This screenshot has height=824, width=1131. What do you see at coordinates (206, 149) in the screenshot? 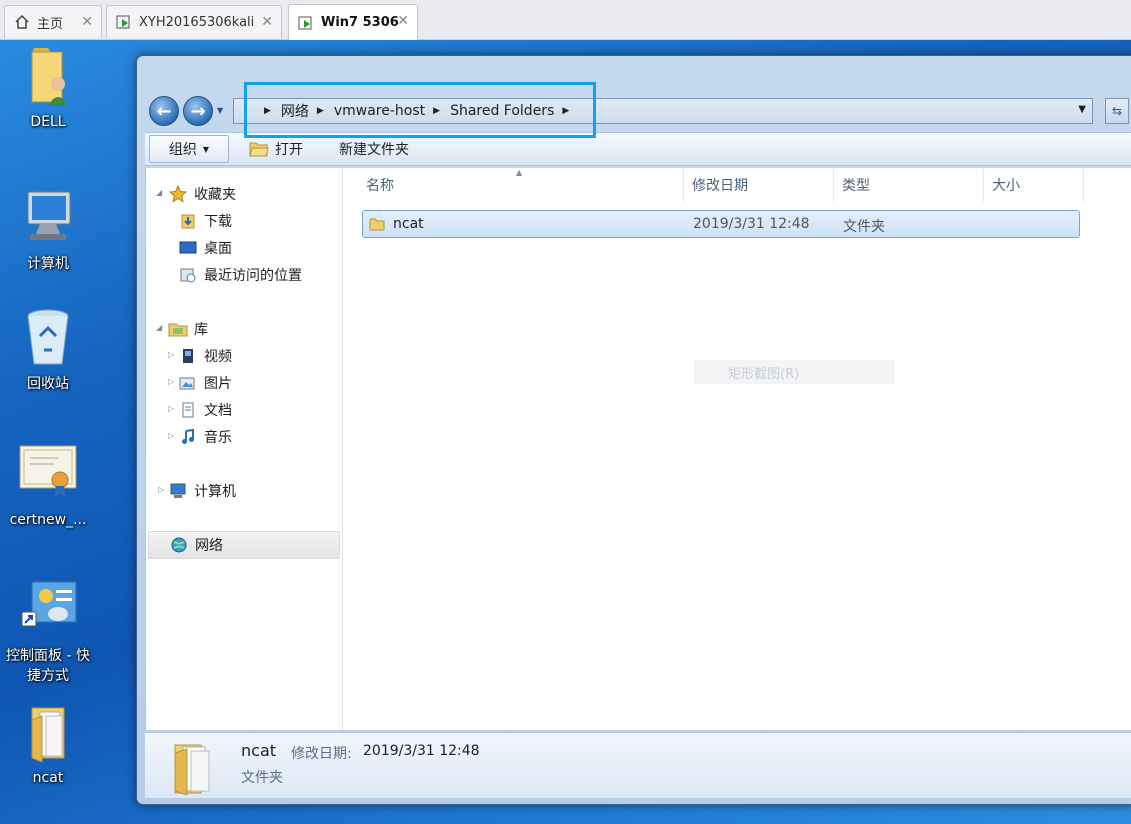
I see `chevron-down-icon: ▼` at bounding box center [206, 149].